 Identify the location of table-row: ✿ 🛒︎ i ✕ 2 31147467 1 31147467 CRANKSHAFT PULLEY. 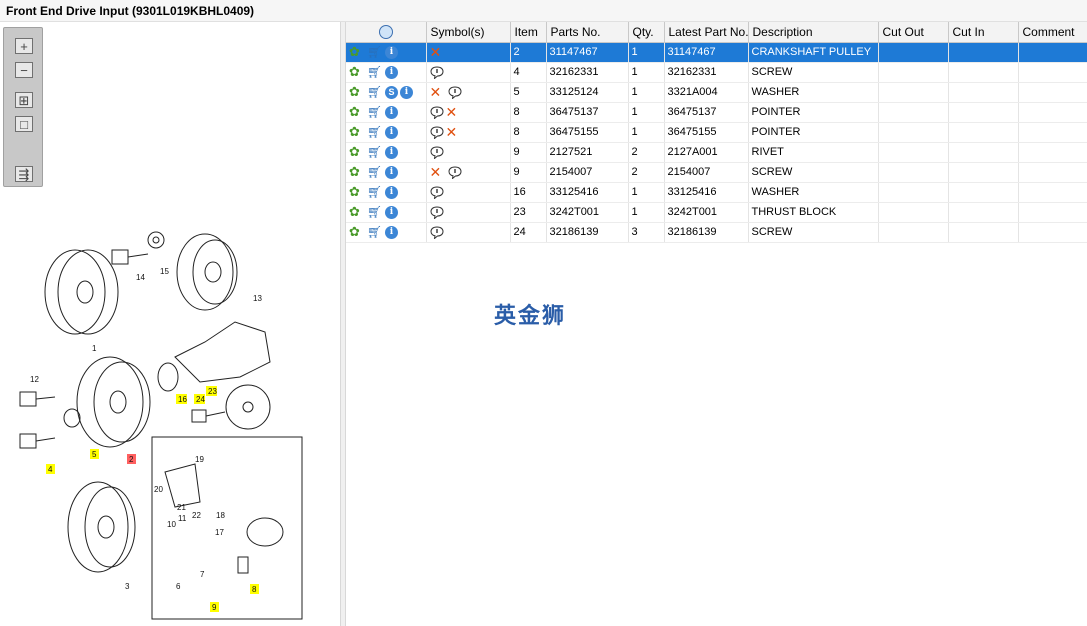
(716, 52).